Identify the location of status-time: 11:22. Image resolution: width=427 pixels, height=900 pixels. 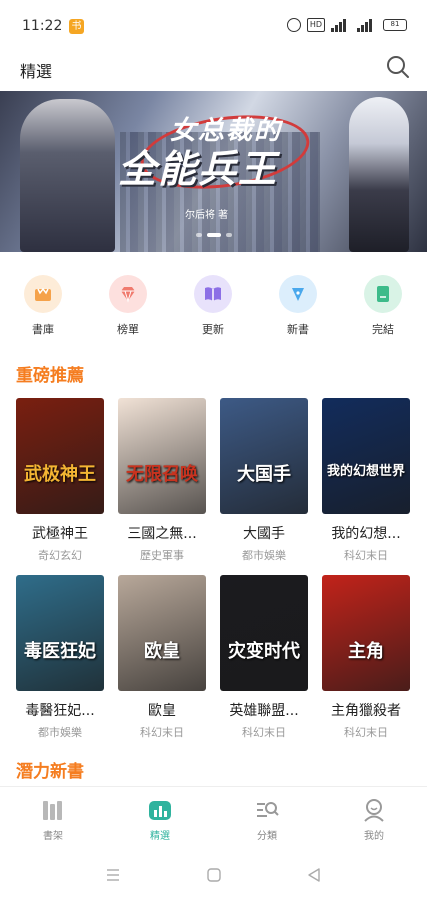
(42, 26).